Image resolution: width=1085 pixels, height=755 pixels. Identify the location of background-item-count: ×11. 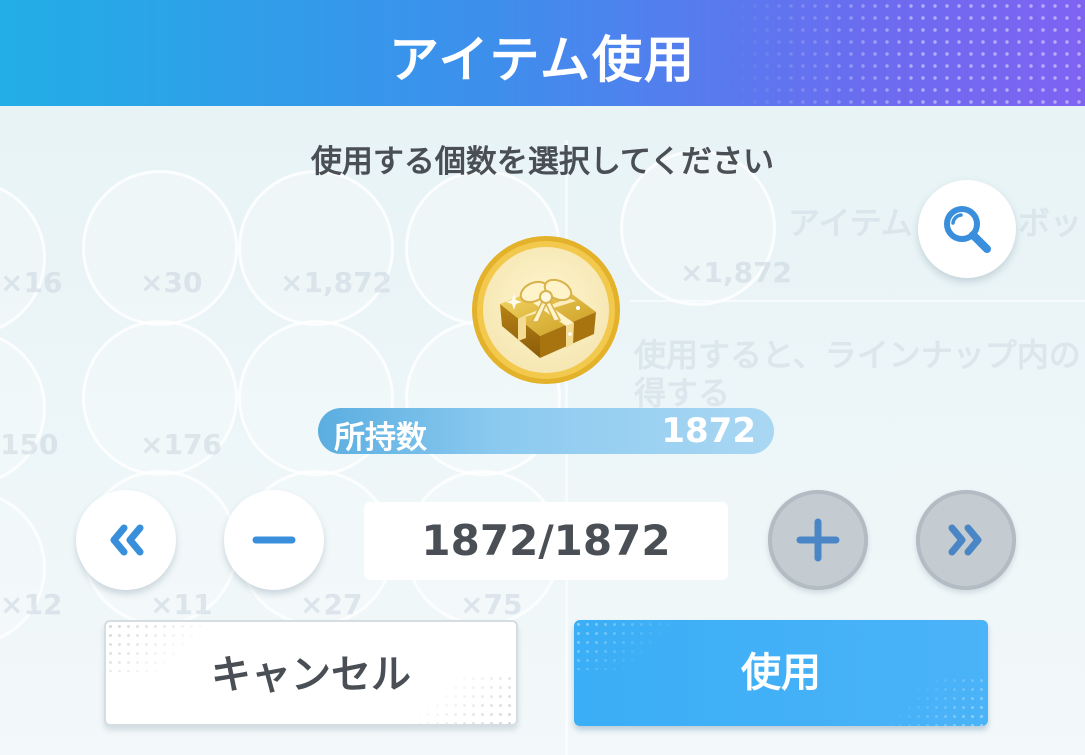
(181, 604).